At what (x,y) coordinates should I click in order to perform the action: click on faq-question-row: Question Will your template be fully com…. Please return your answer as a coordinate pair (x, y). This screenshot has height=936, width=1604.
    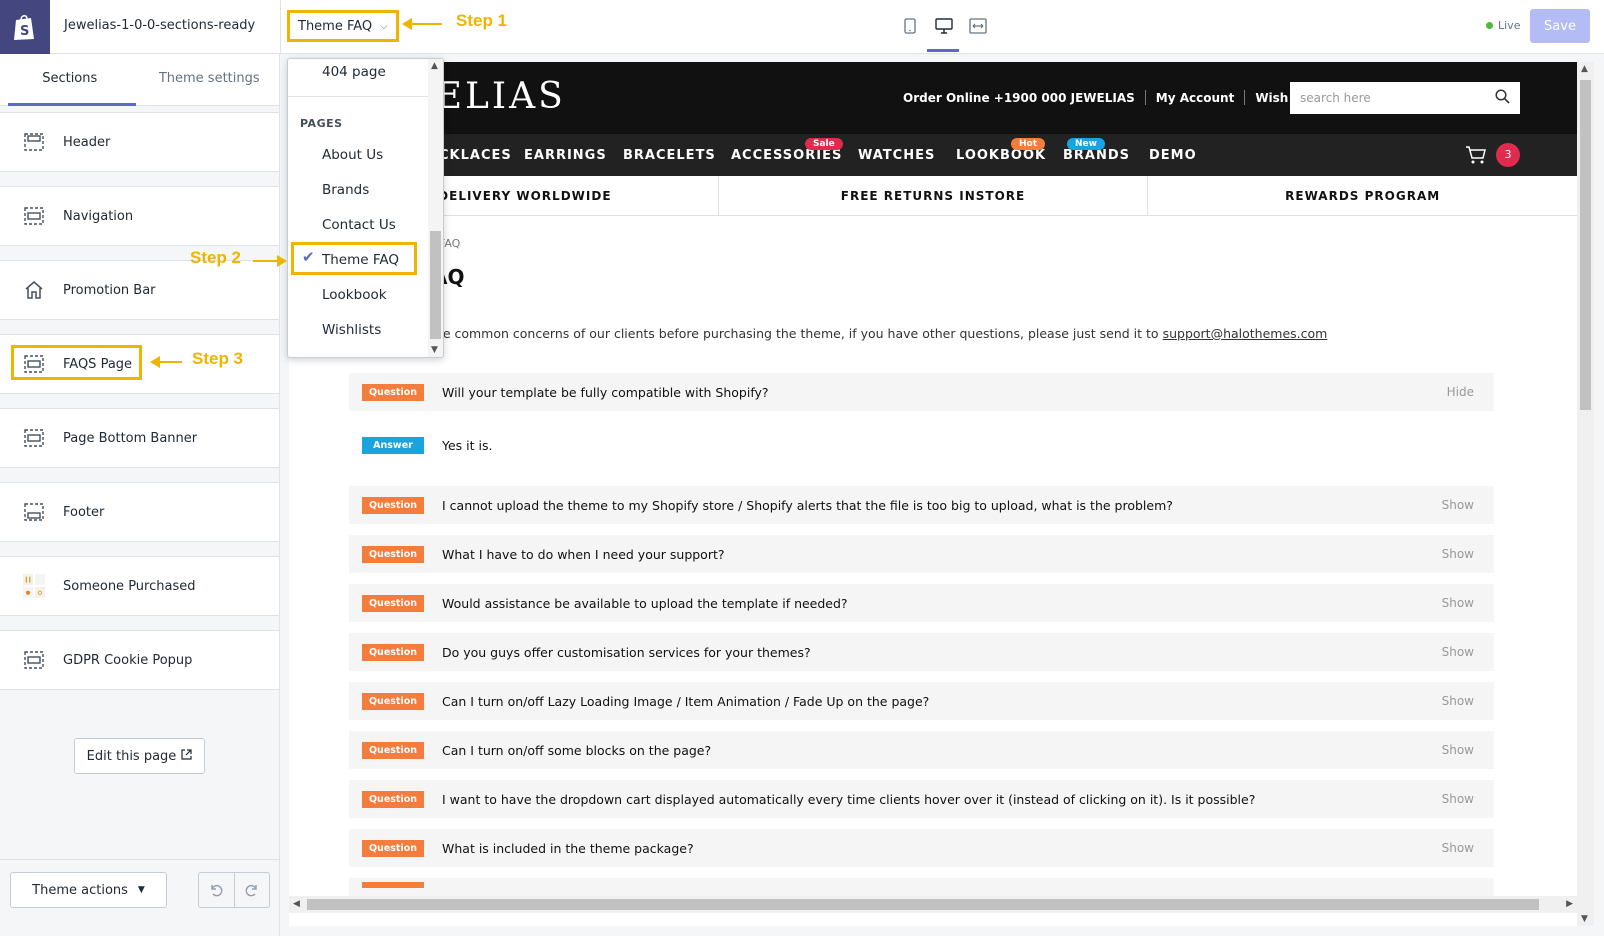
    Looking at the image, I should click on (921, 392).